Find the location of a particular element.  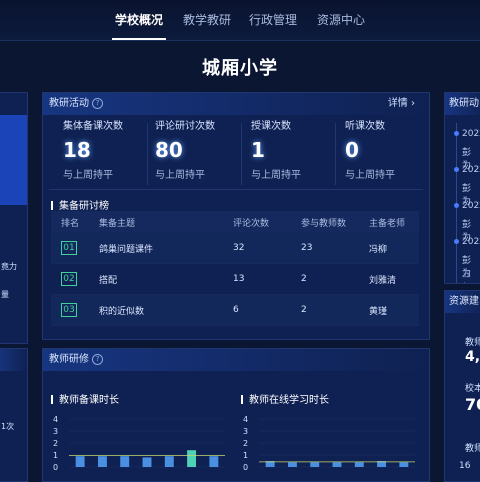

resource-value: 4,7 is located at coordinates (472, 357).